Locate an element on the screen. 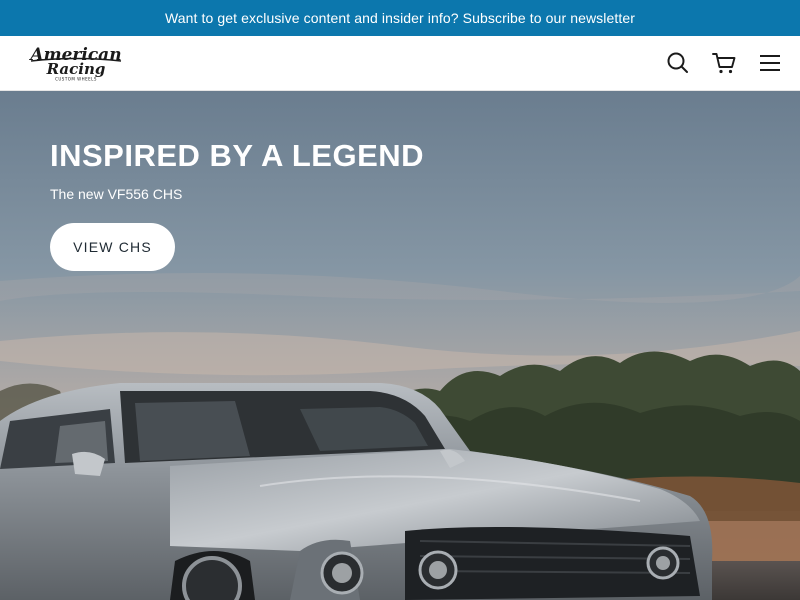  search-button is located at coordinates (678, 63).